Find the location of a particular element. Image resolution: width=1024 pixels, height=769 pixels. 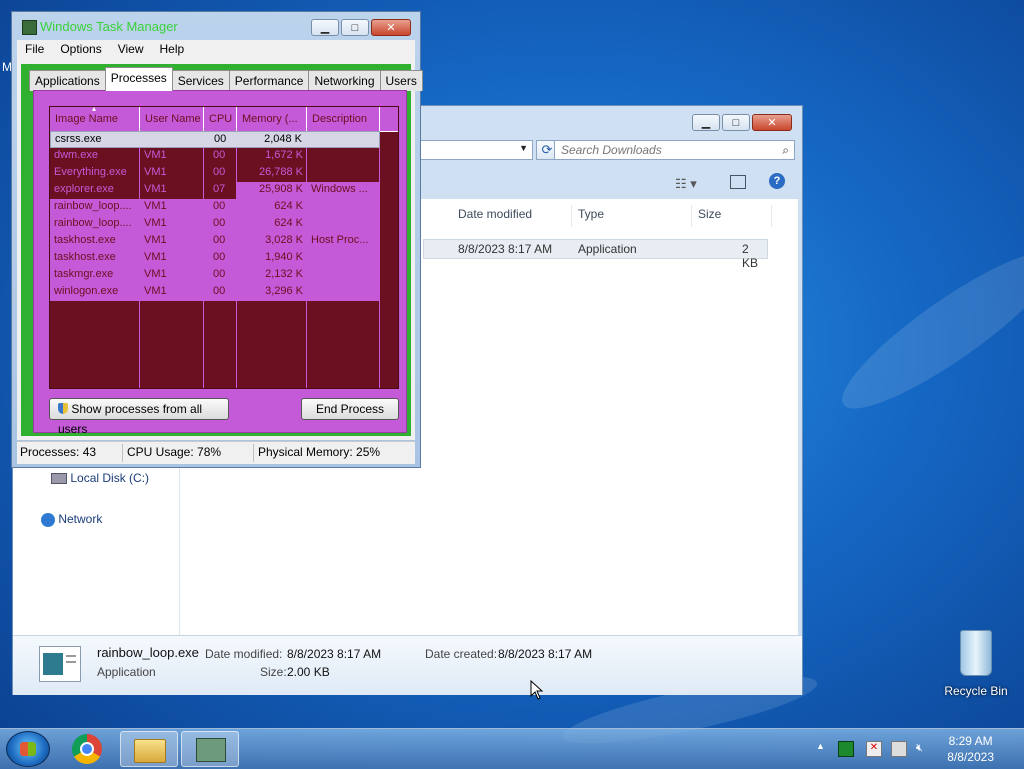

volume-muted-icon: 🔇︎ is located at coordinates (923, 748).